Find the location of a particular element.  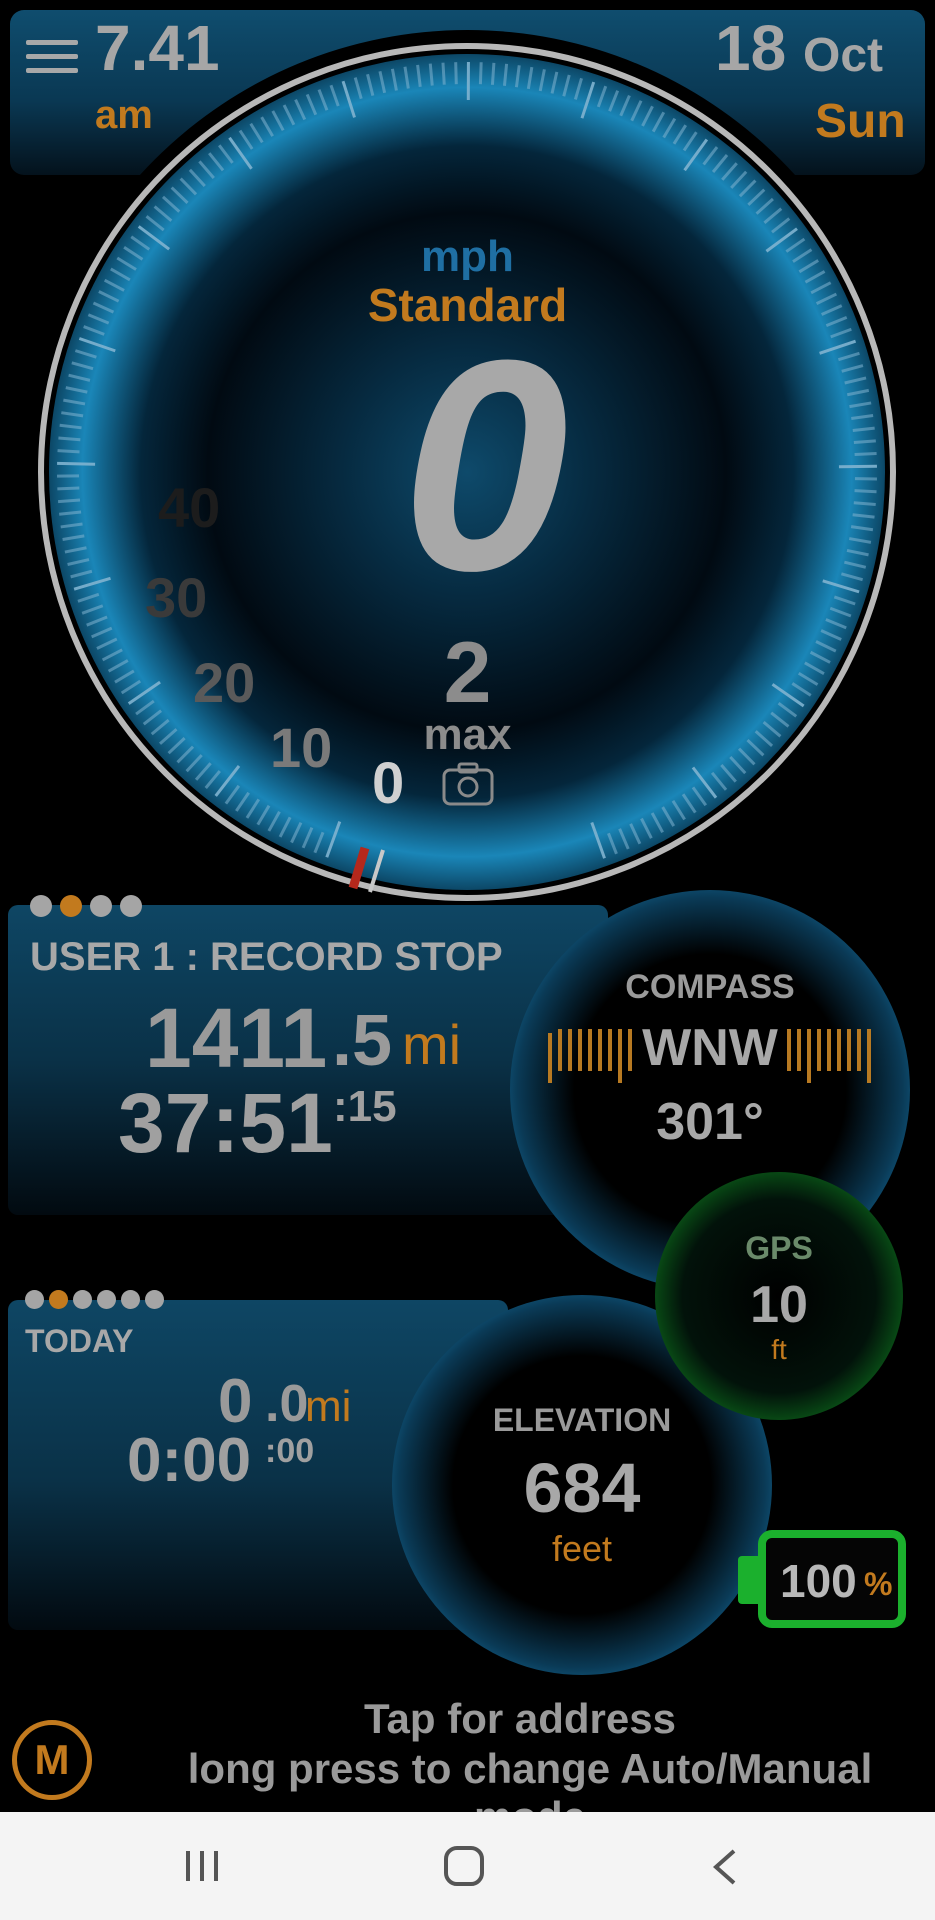

scale-label-40: 40 is located at coordinates (189, 507).